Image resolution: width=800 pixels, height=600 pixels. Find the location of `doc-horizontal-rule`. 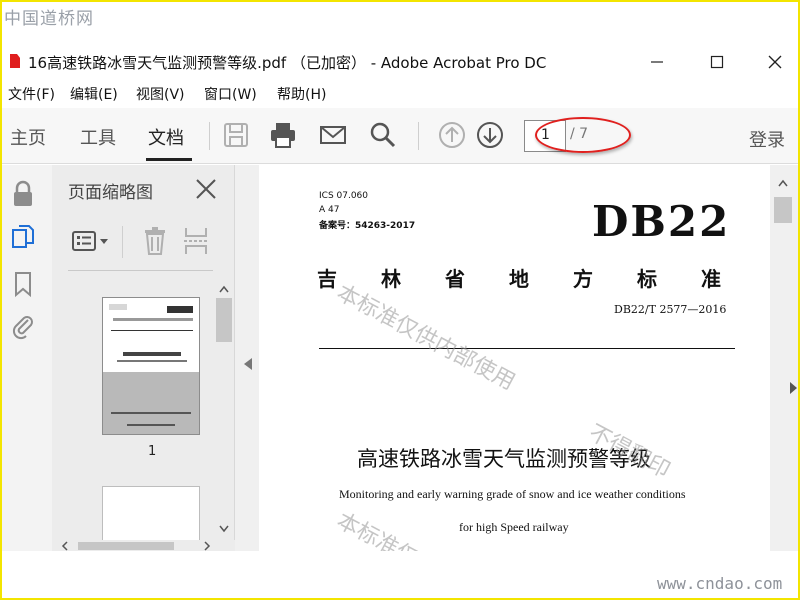

doc-horizontal-rule is located at coordinates (527, 348).